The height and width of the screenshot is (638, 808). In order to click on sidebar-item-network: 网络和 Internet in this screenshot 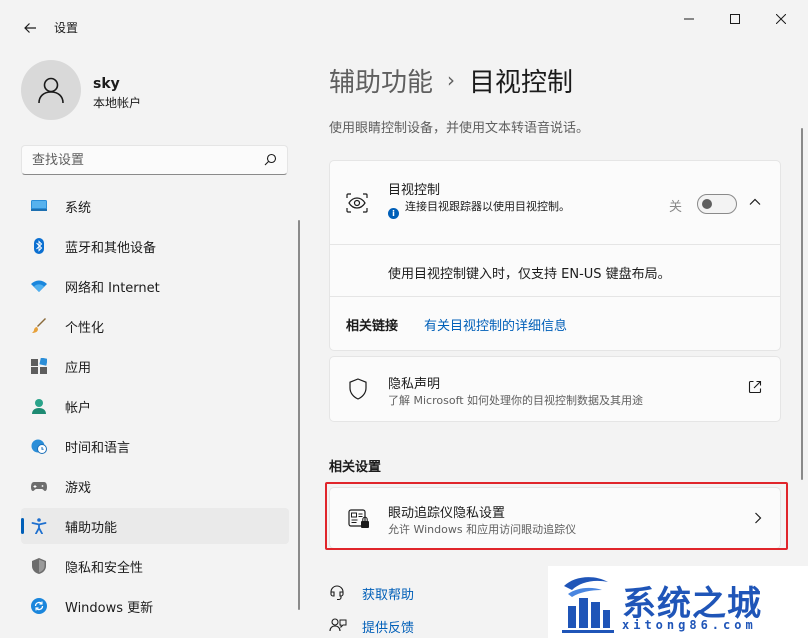, I will do `click(155, 286)`.